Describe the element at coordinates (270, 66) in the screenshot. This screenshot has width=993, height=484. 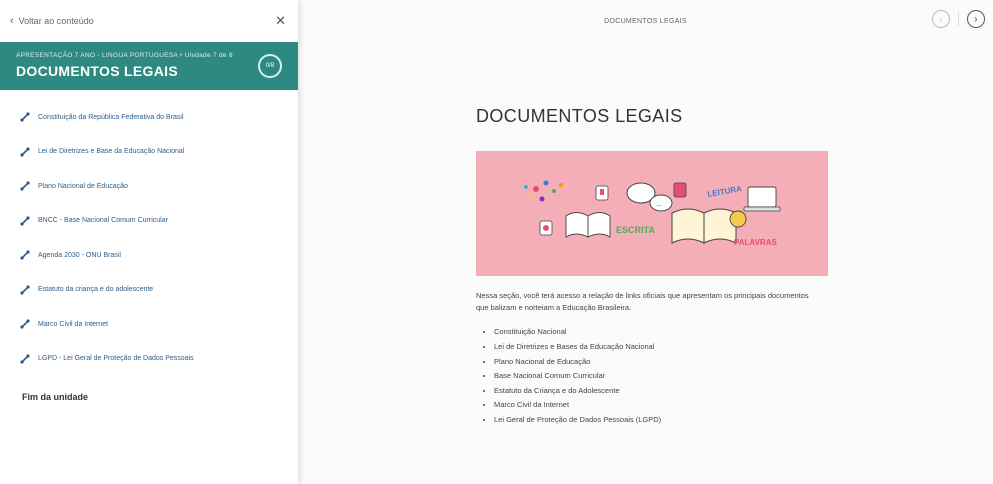
I see `progress-indicator: 0/8` at that location.